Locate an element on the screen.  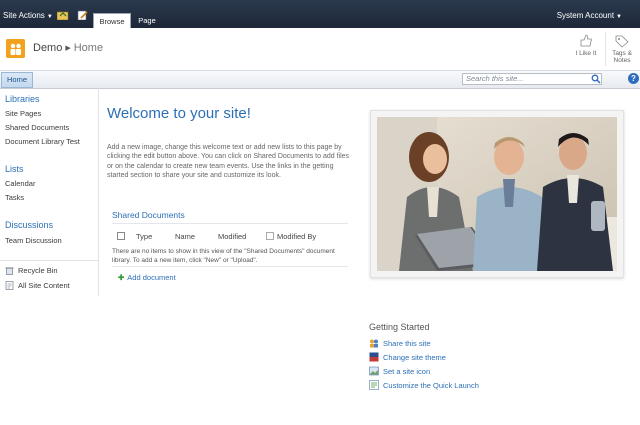
share-site-link: Share this site is located at coordinates (407, 343).